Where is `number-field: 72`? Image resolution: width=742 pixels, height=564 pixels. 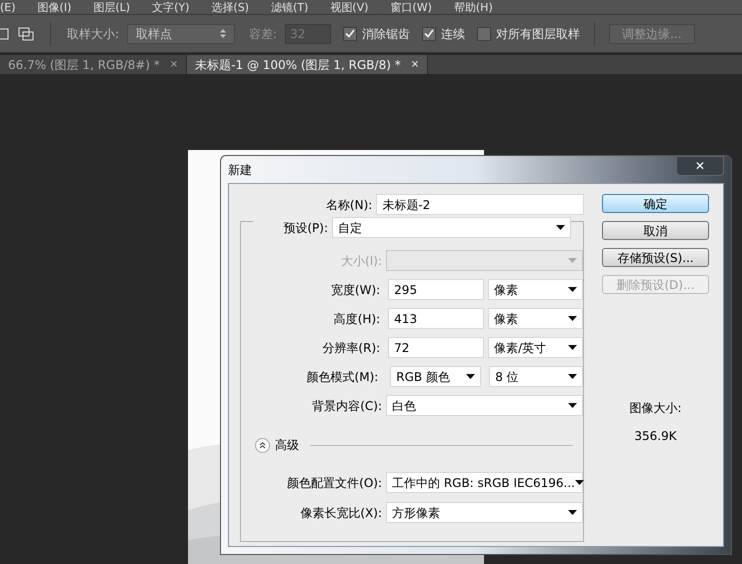
number-field: 72 is located at coordinates (436, 347).